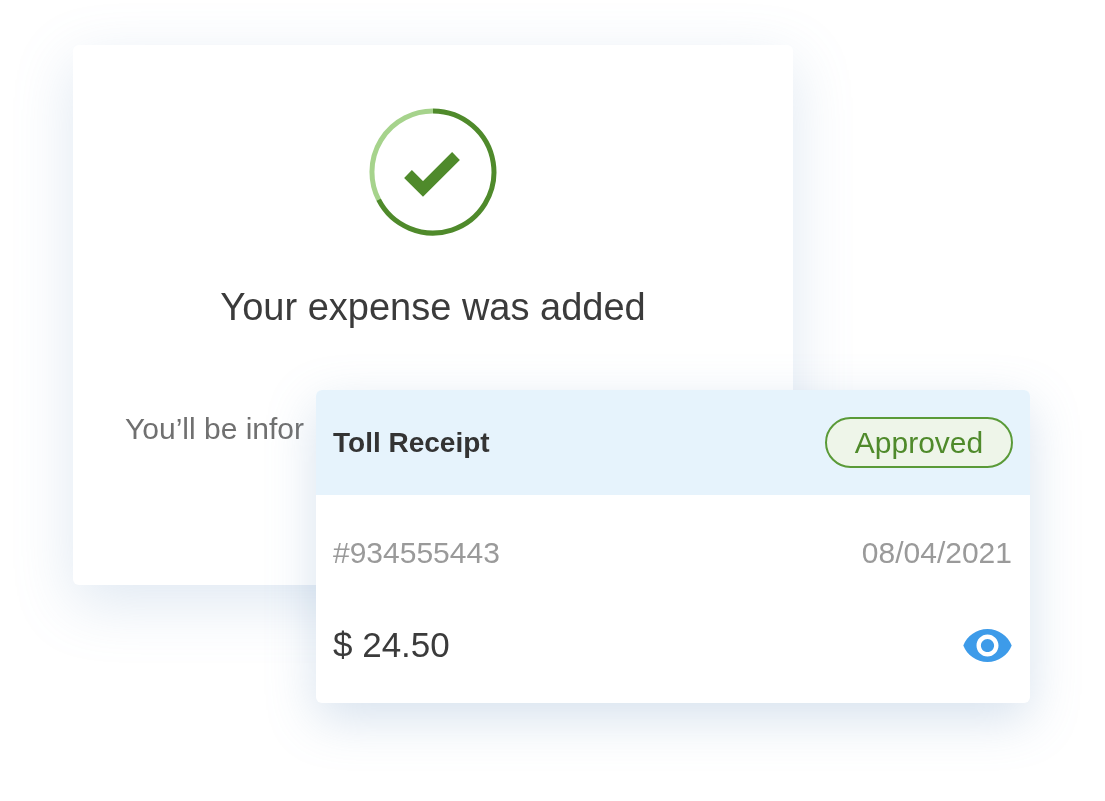 Image resolution: width=1105 pixels, height=801 pixels. I want to click on receipt-date: 08/04/2021, so click(936, 552).